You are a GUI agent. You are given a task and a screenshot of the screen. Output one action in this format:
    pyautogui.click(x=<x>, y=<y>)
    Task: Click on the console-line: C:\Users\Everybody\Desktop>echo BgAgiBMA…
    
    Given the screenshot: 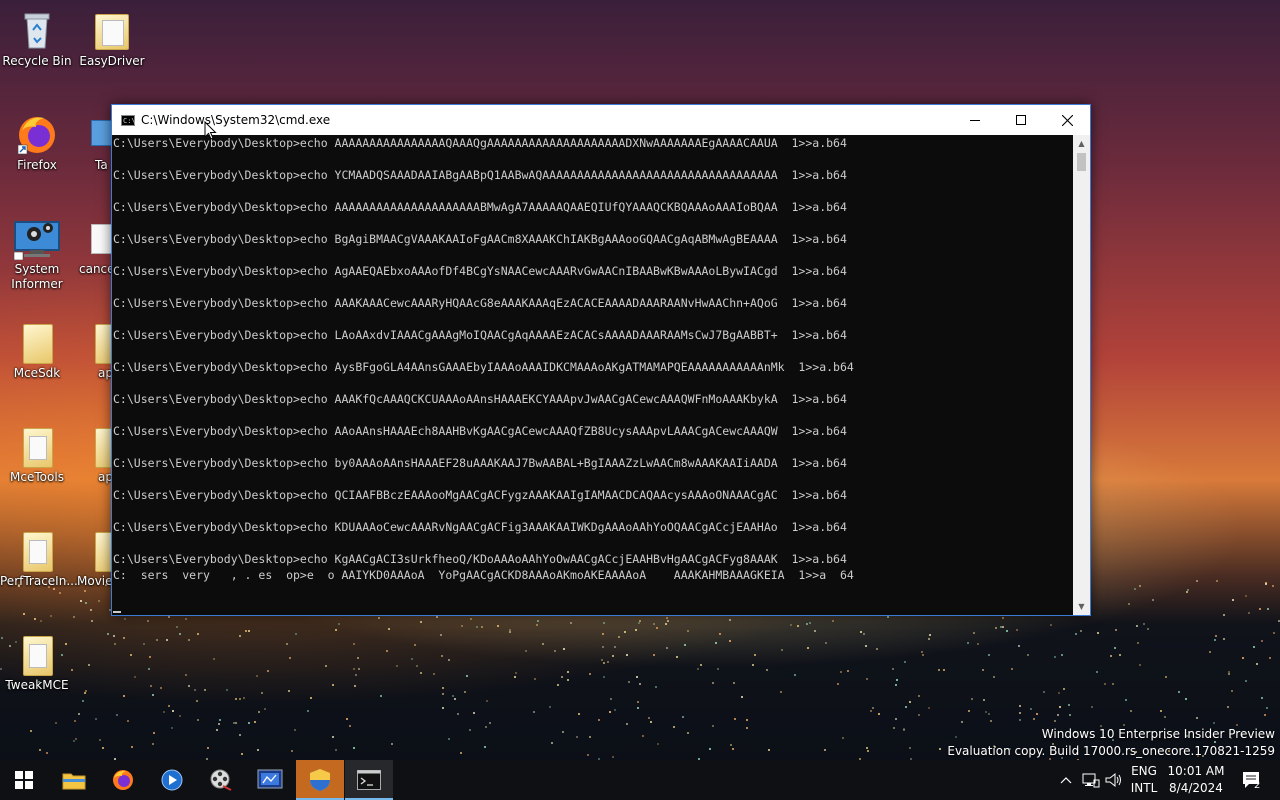 What is the action you would take?
    pyautogui.click(x=480, y=239)
    